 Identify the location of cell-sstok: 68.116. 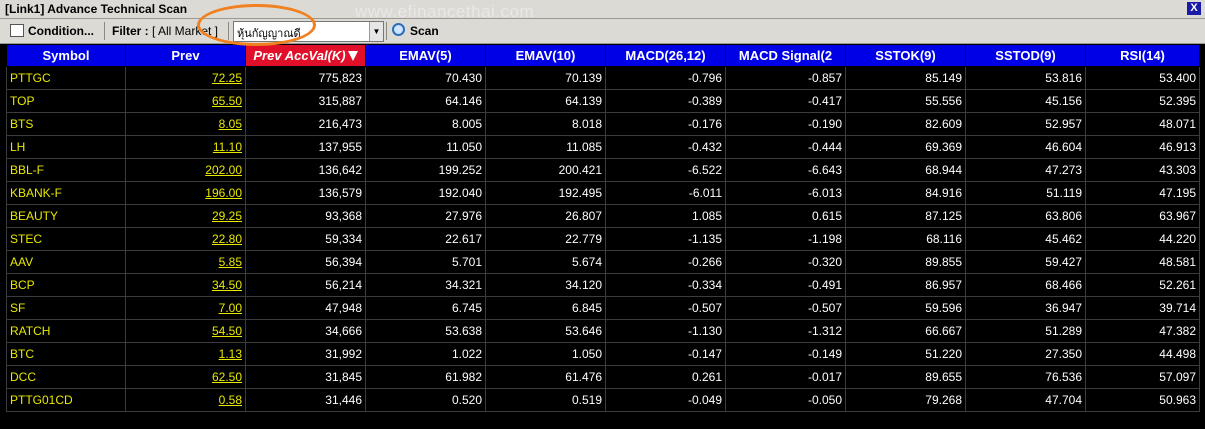
(905, 239).